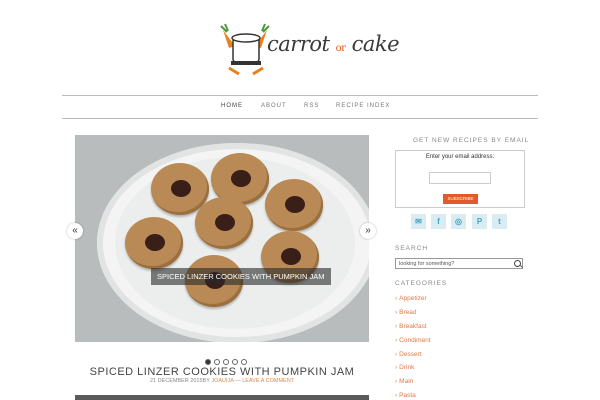 This screenshot has height=400, width=600. Describe the element at coordinates (405, 395) in the screenshot. I see `category-link: › Pasta` at that location.